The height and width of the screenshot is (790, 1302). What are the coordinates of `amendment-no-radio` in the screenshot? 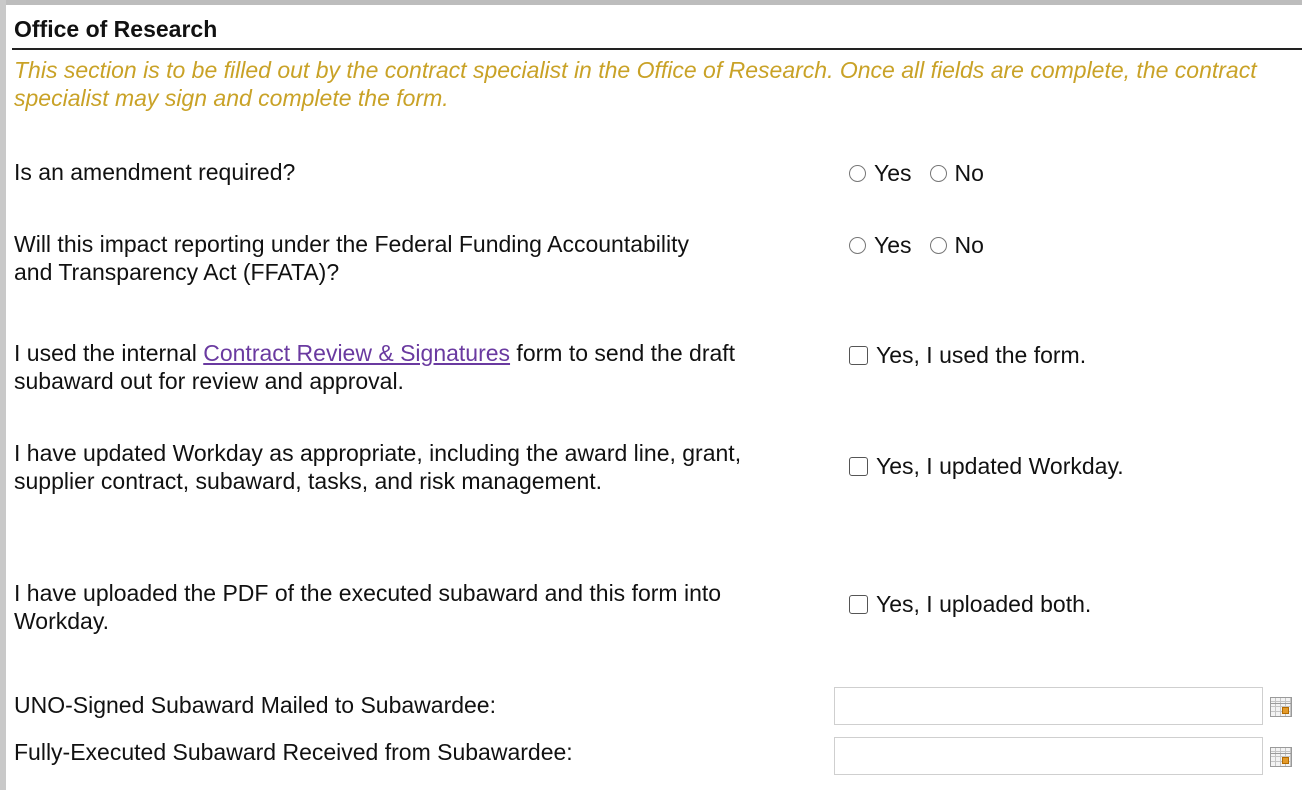 It's located at (938, 173).